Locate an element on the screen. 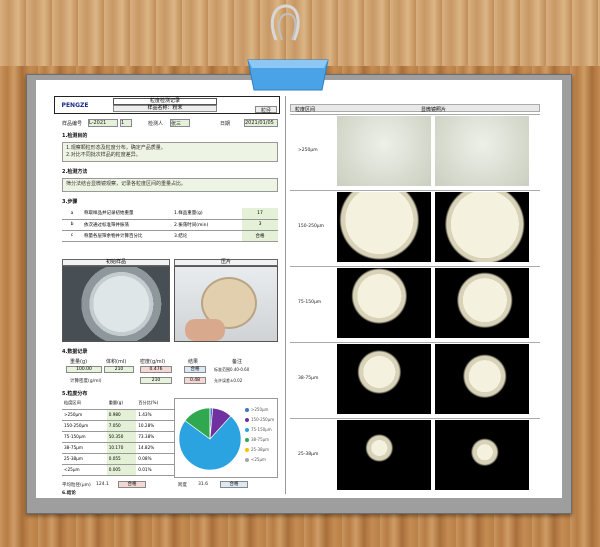  micro-row-label: >250μm is located at coordinates (308, 150).